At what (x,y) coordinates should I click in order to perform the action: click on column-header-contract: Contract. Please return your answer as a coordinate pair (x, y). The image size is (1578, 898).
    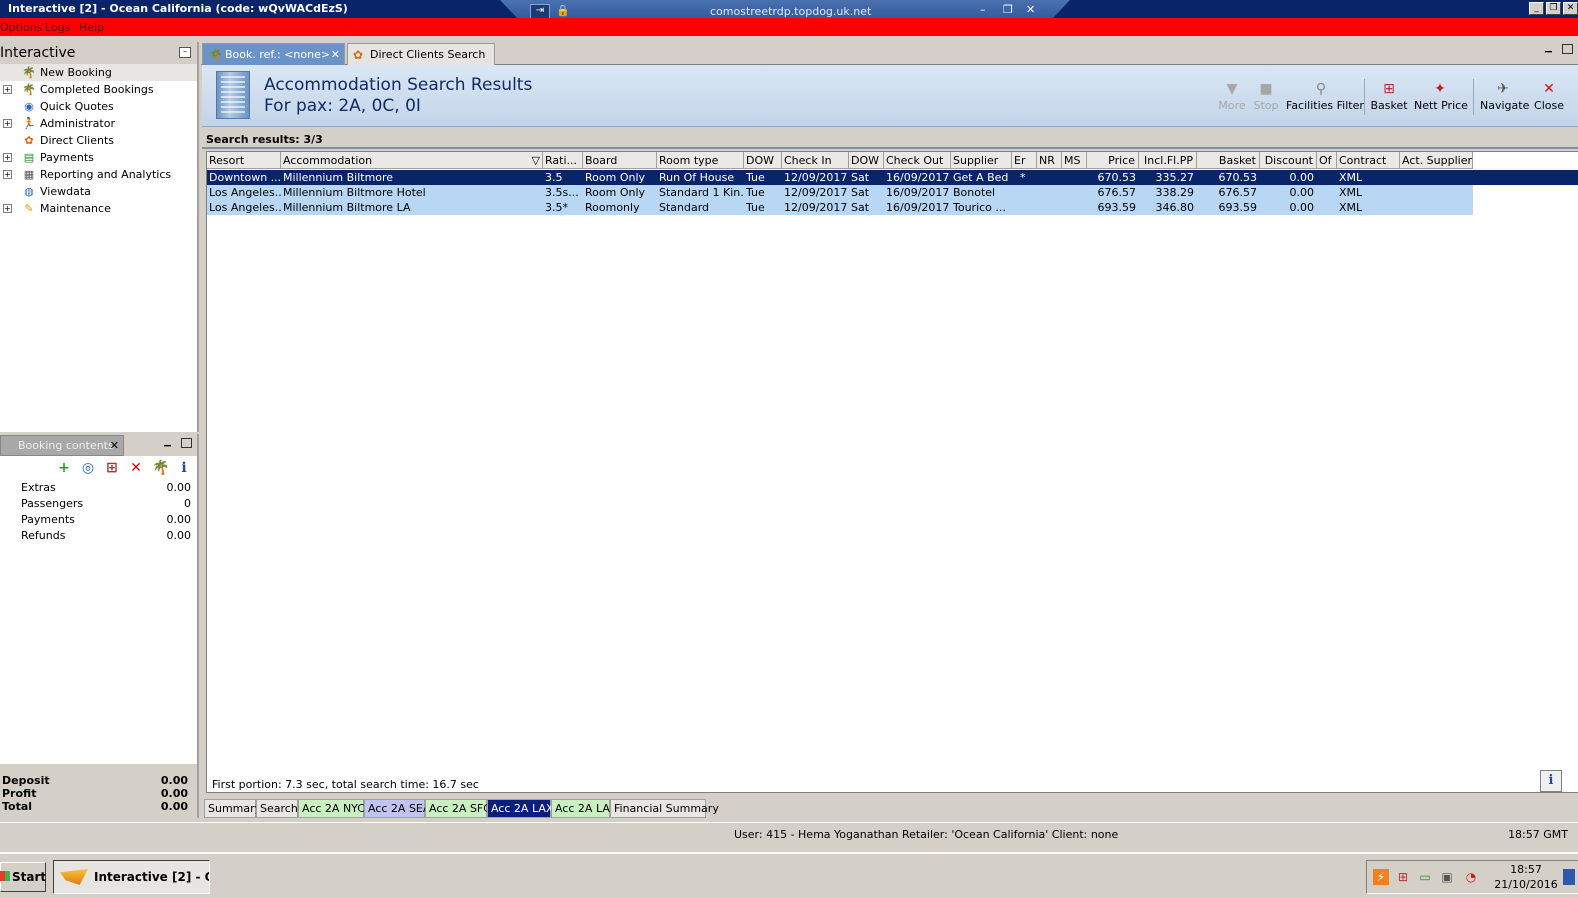
    Looking at the image, I should click on (1368, 160).